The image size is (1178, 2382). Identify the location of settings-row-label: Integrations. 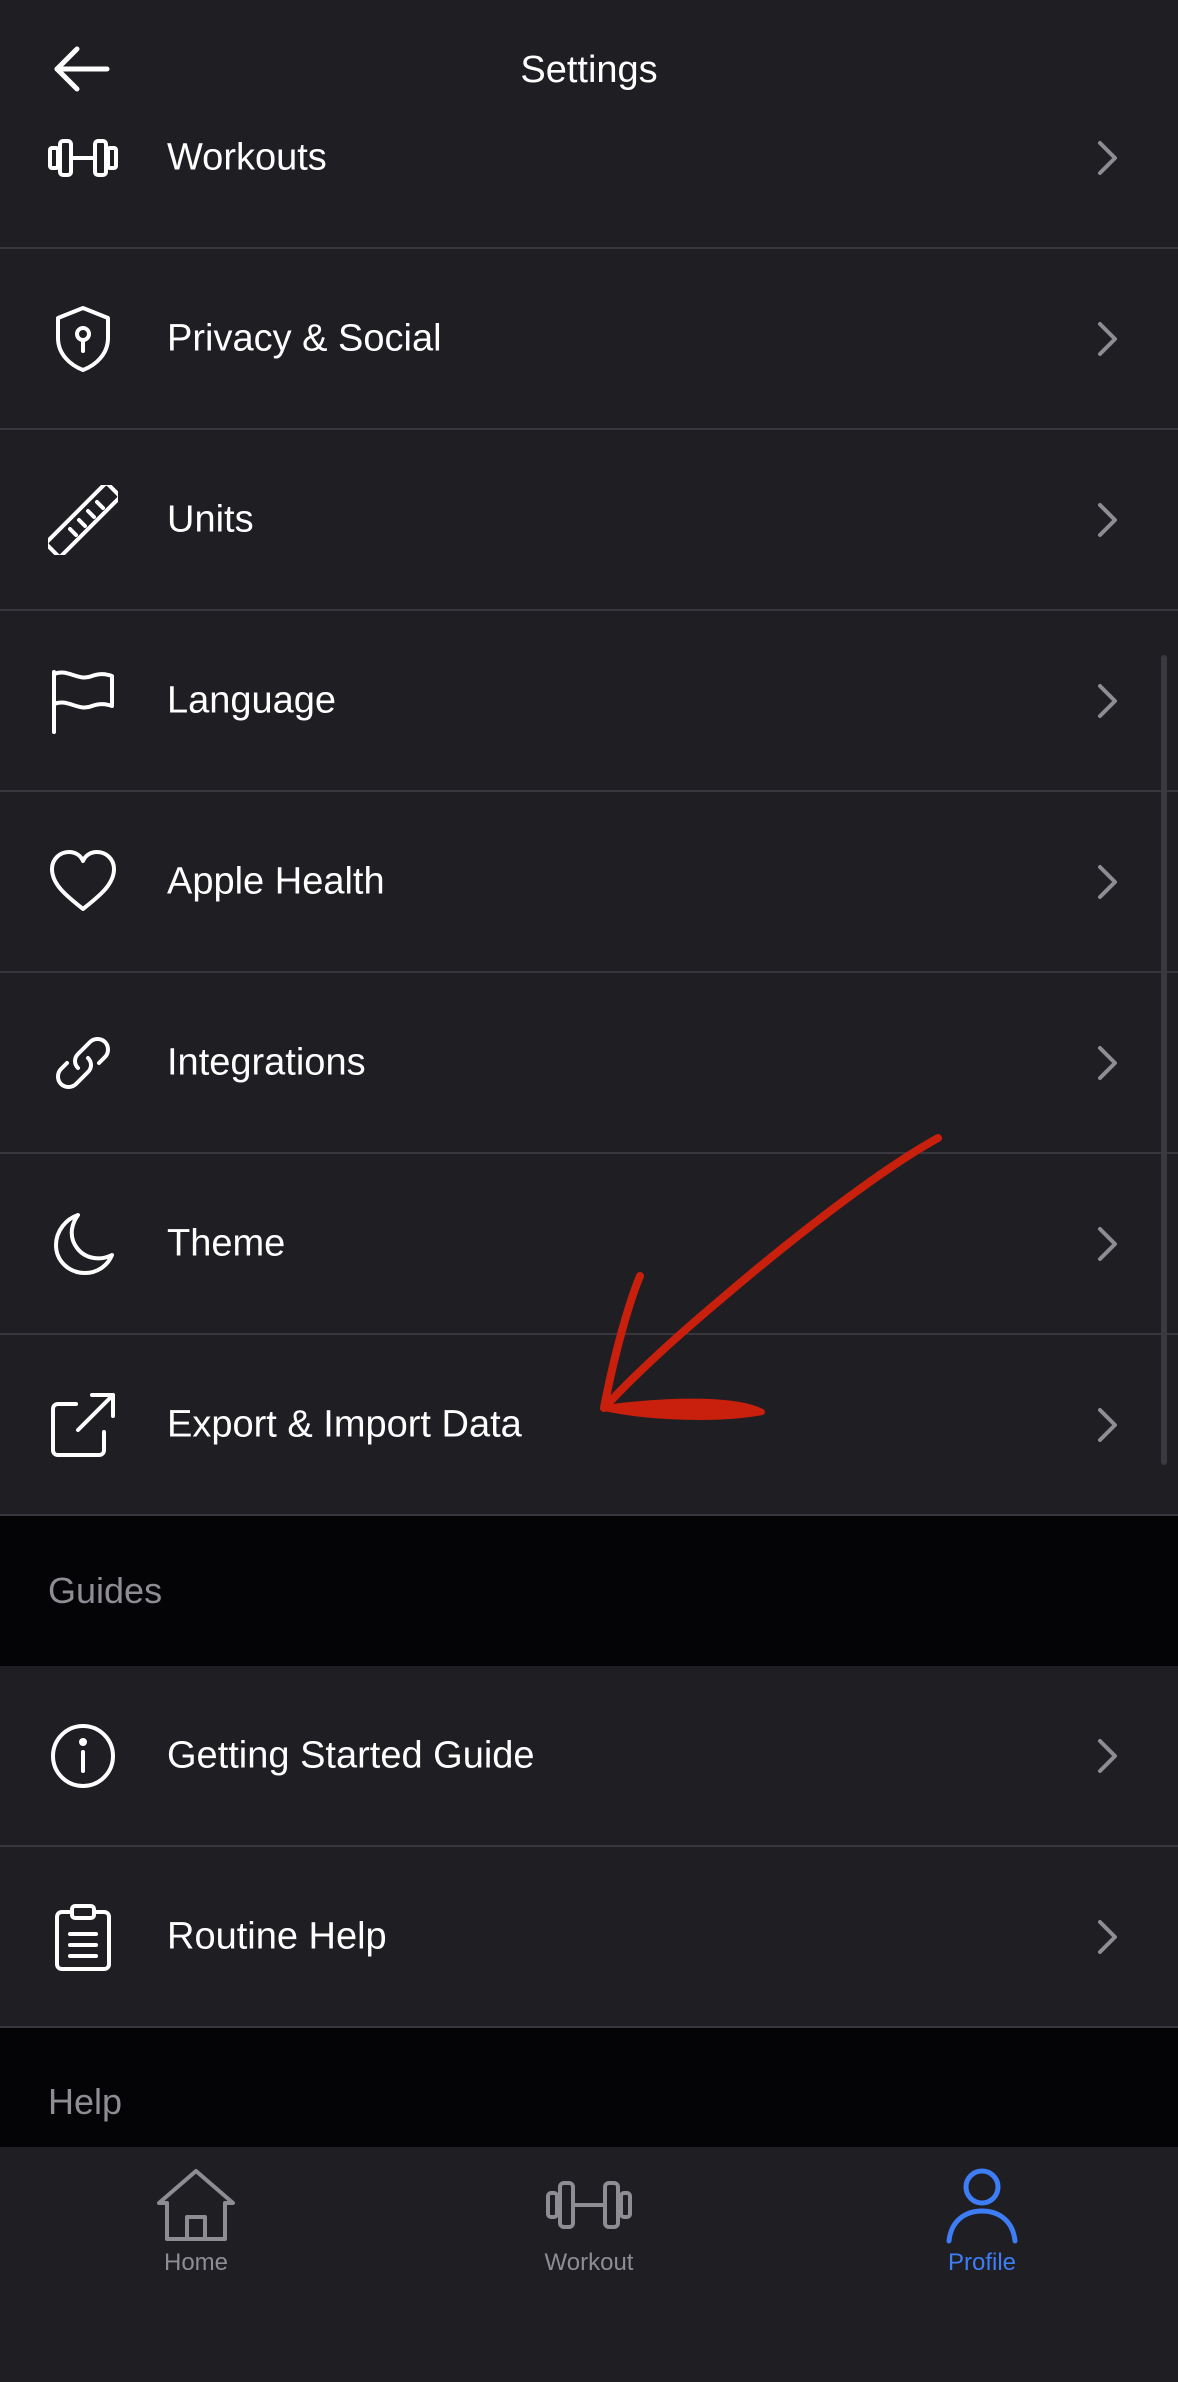
(266, 1062).